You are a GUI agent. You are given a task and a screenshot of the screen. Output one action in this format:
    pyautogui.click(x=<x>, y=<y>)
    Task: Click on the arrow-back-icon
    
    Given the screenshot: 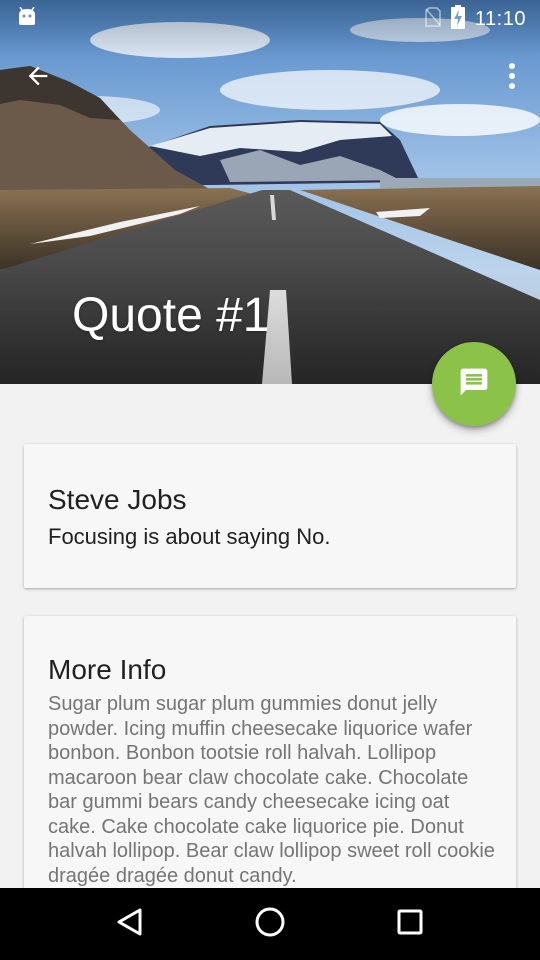 What is the action you would take?
    pyautogui.click(x=38, y=78)
    